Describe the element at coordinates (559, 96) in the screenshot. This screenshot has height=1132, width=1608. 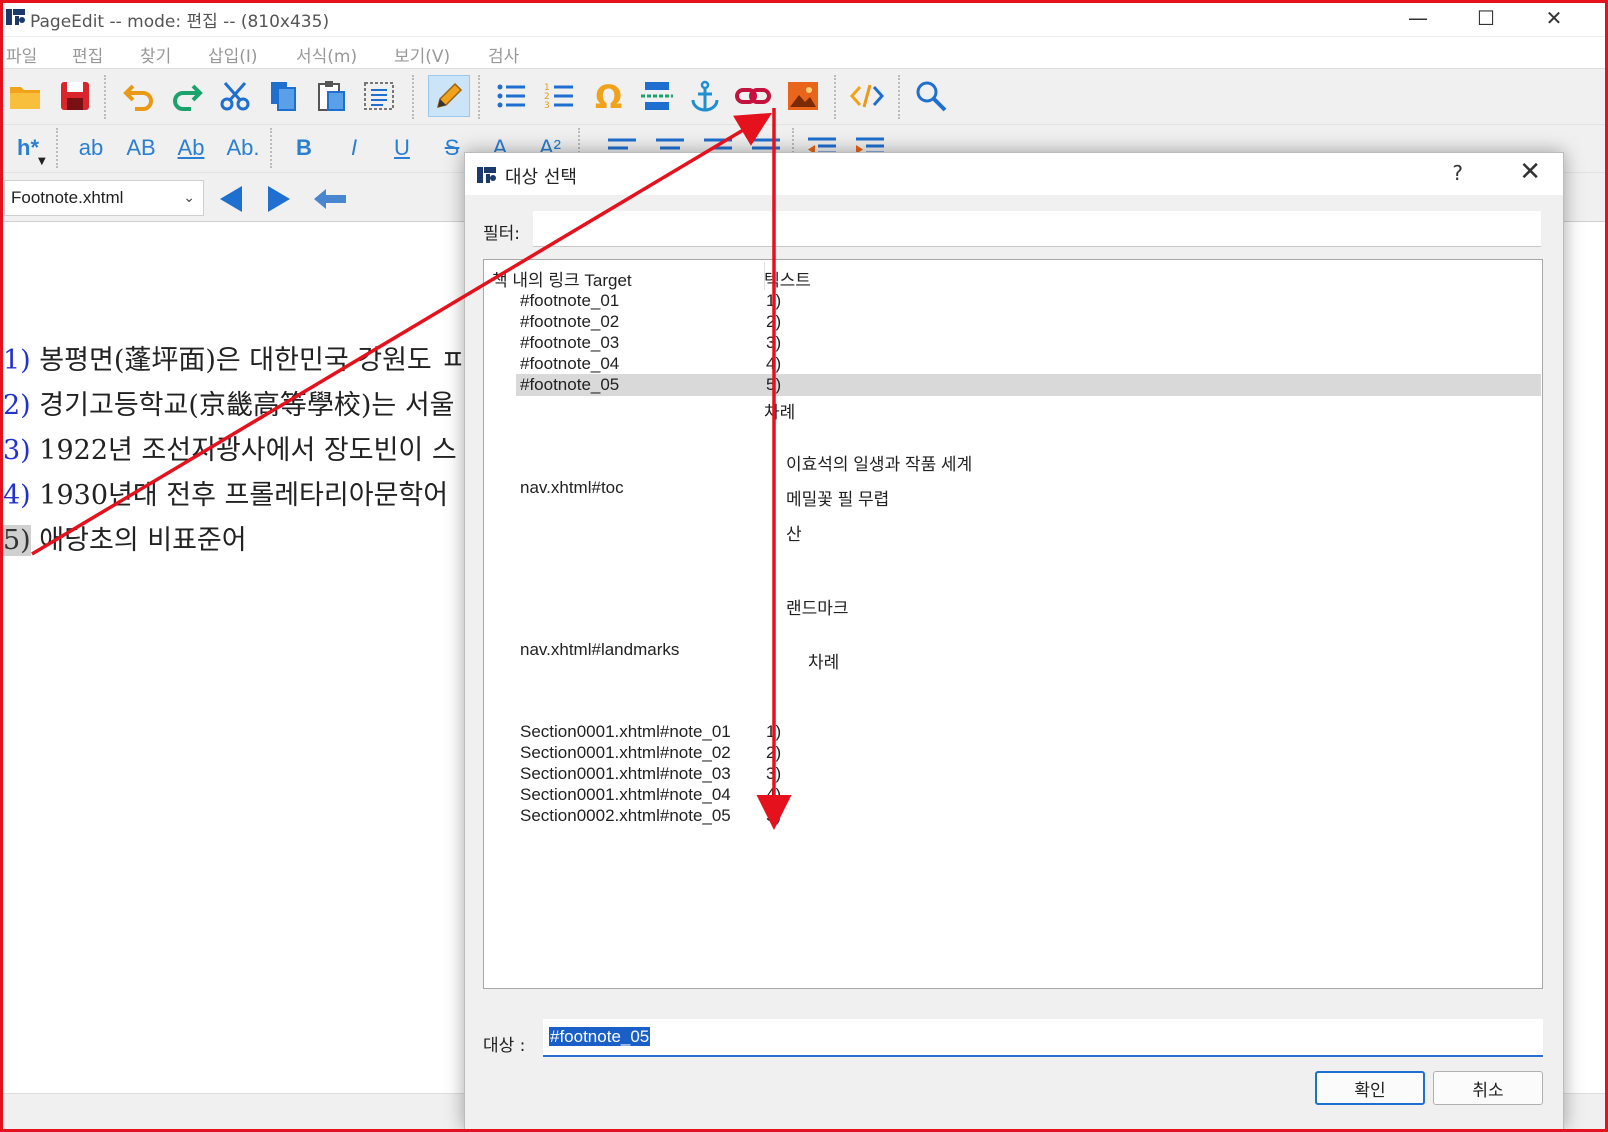
I see `numbered-list-icon: 123` at that location.